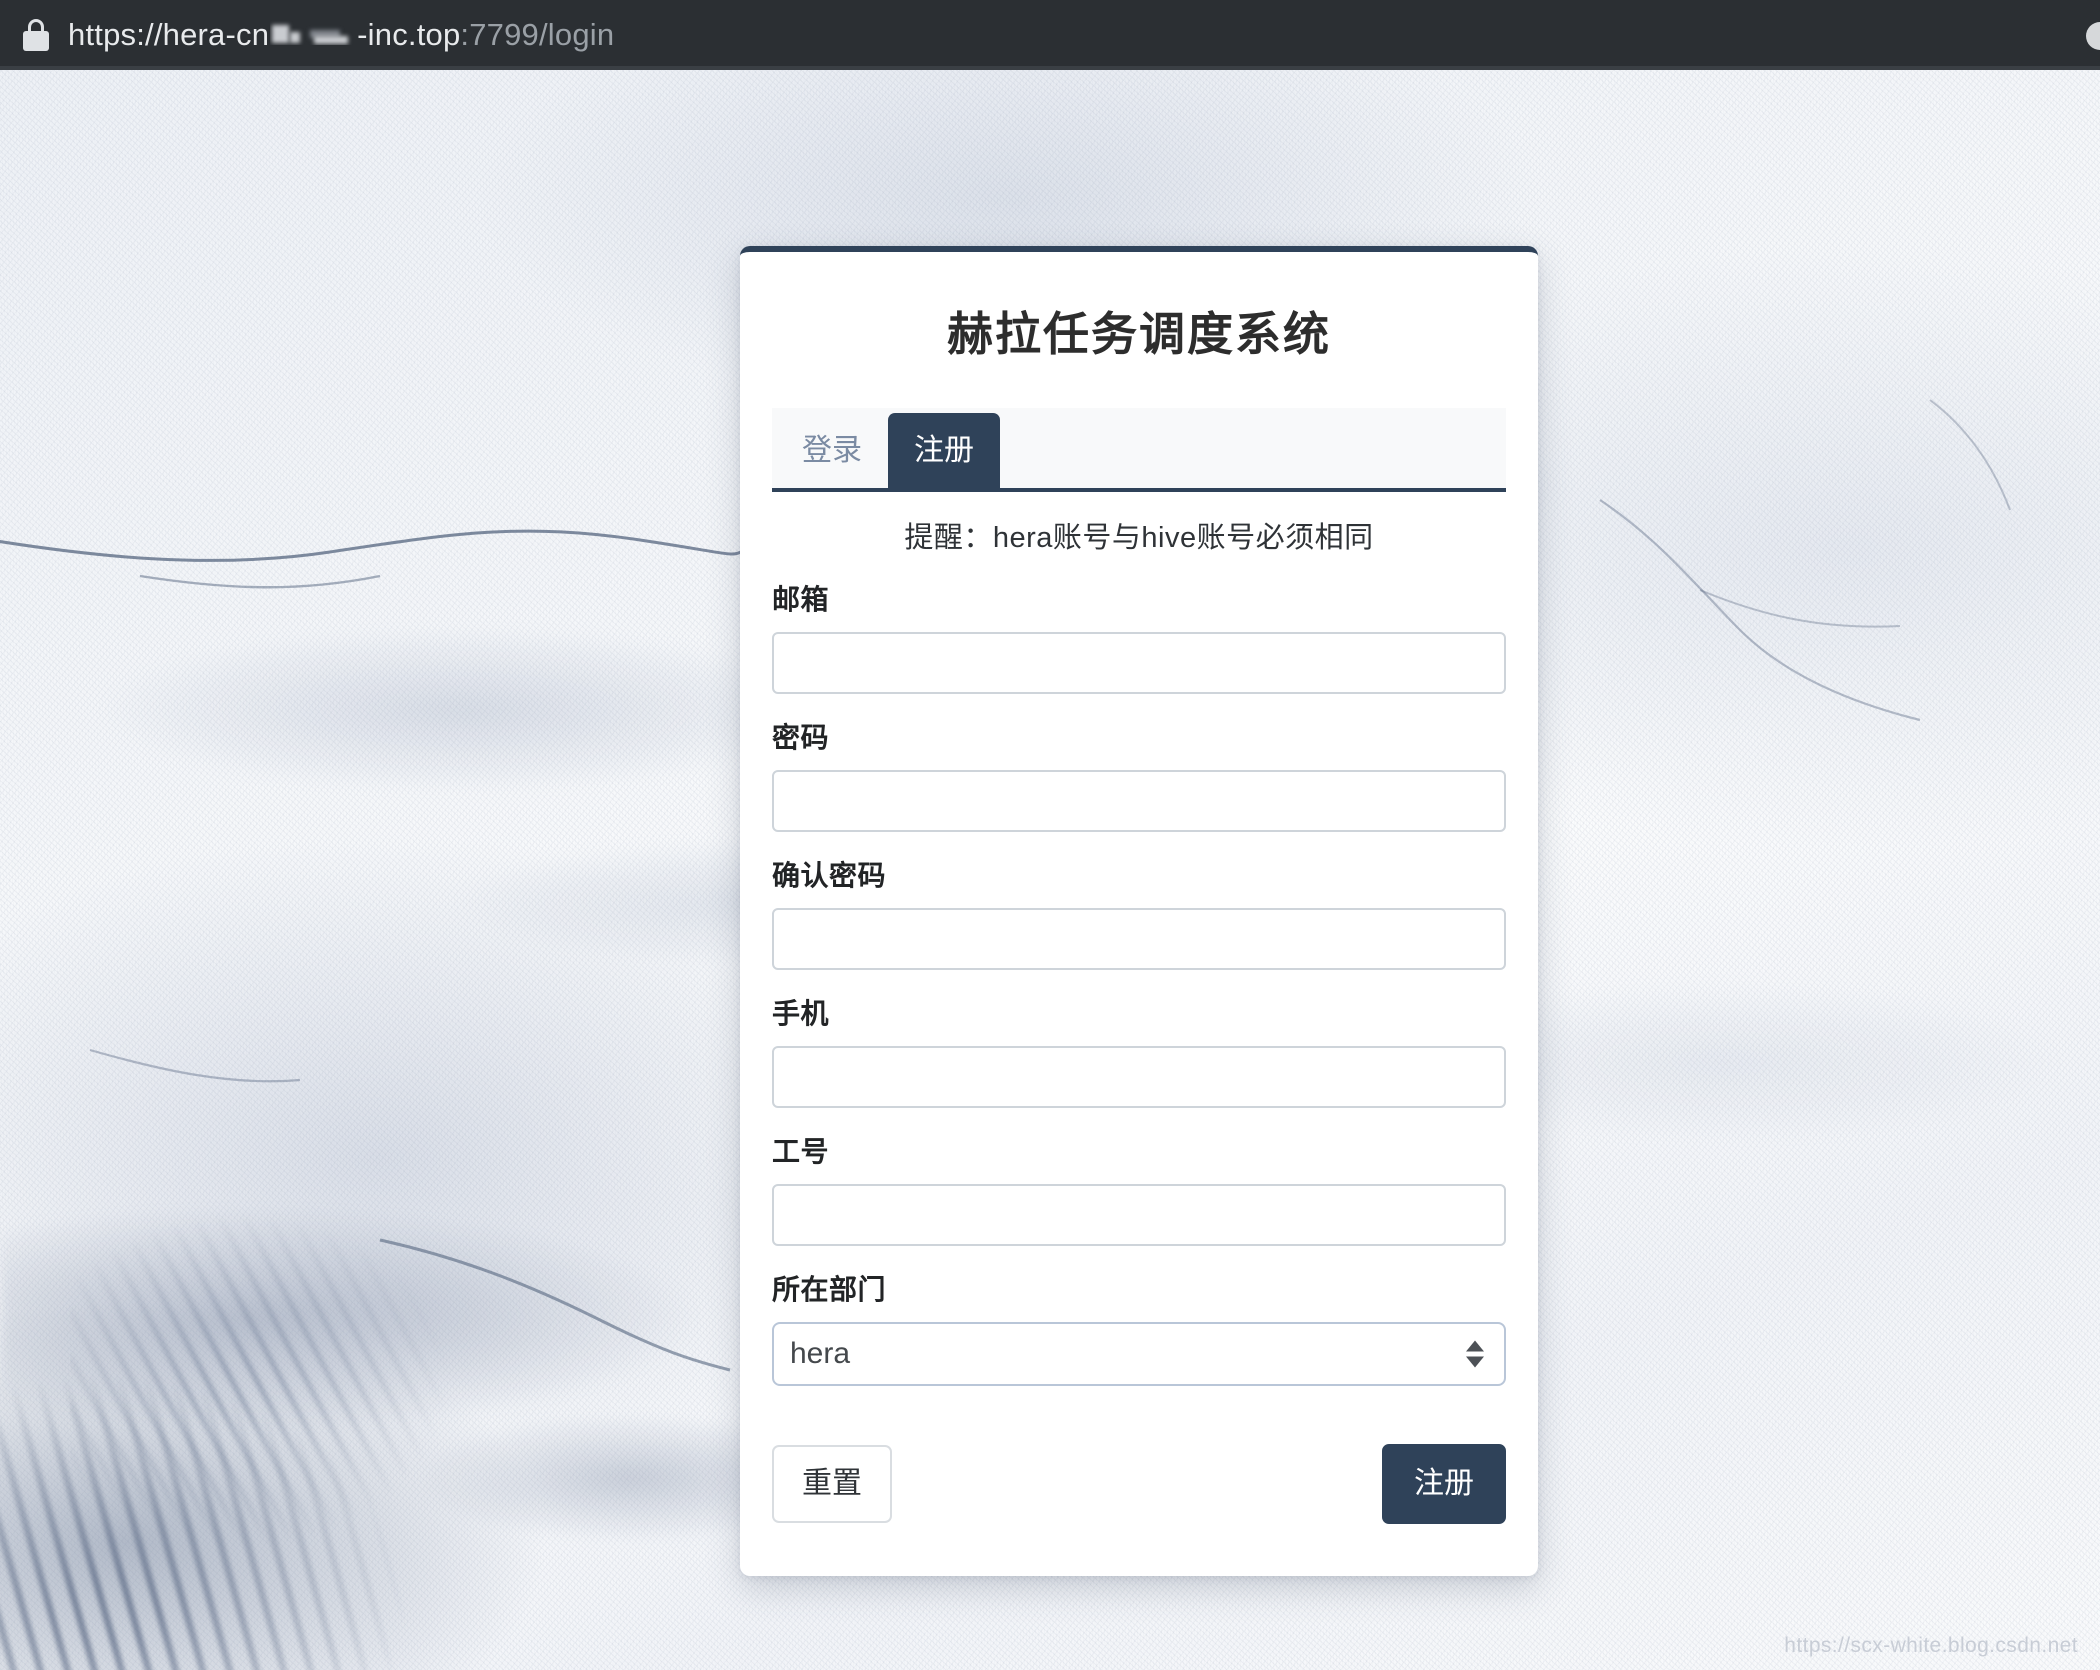 This screenshot has height=1670, width=2100. What do you see at coordinates (409, 34) in the screenshot?
I see `url-domain-suffix: -inc.top` at bounding box center [409, 34].